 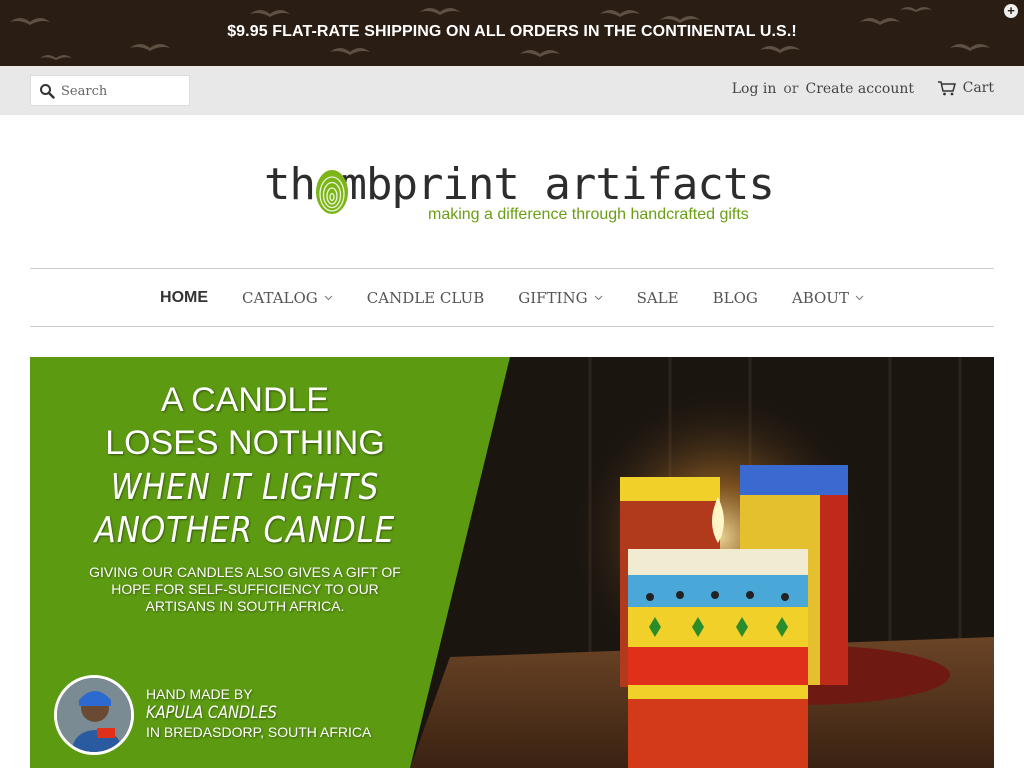 What do you see at coordinates (332, 192) in the screenshot?
I see `thumbprint-icon` at bounding box center [332, 192].